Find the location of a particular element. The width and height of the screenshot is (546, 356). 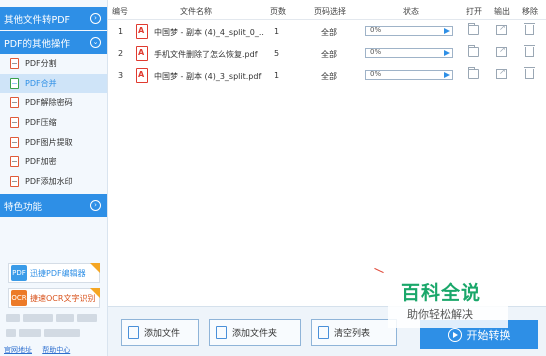

section-label: 其他文件转PDF is located at coordinates (37, 20).